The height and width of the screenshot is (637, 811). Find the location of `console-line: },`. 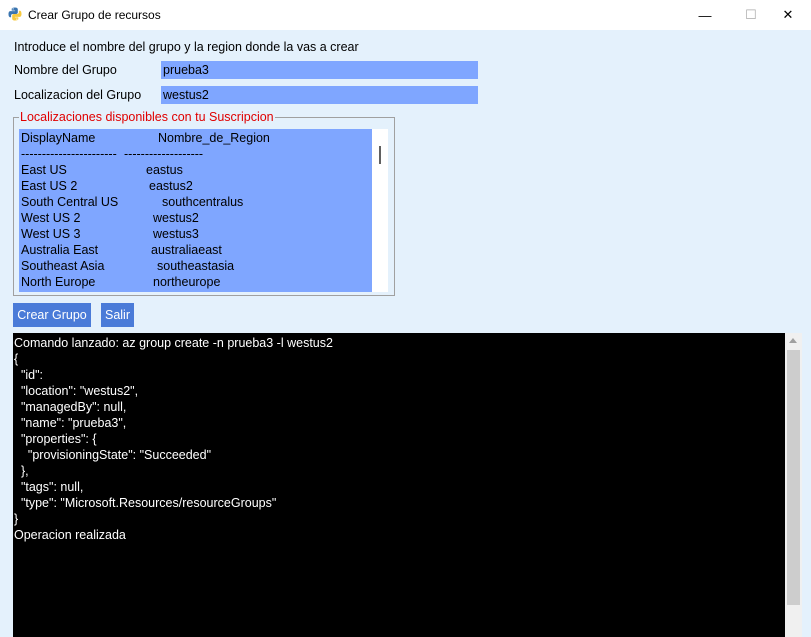

console-line: }, is located at coordinates (21, 471).